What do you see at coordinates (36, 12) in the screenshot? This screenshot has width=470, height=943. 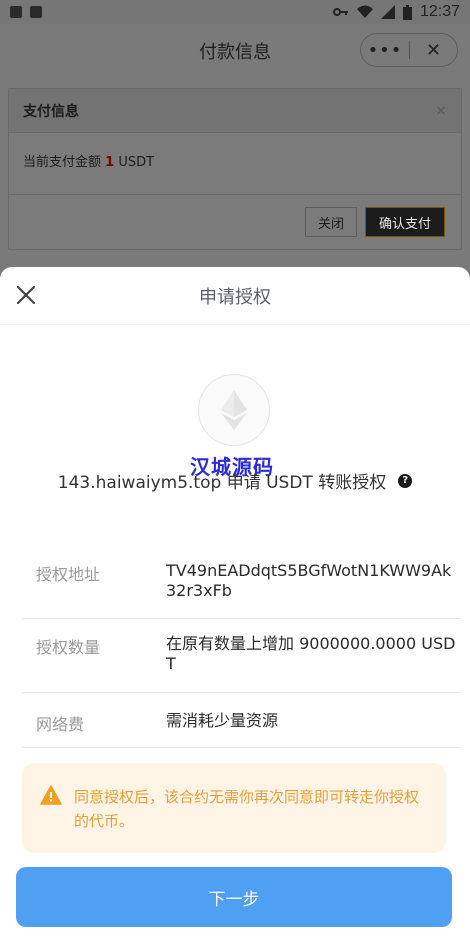 I see `app-notification-icon` at bounding box center [36, 12].